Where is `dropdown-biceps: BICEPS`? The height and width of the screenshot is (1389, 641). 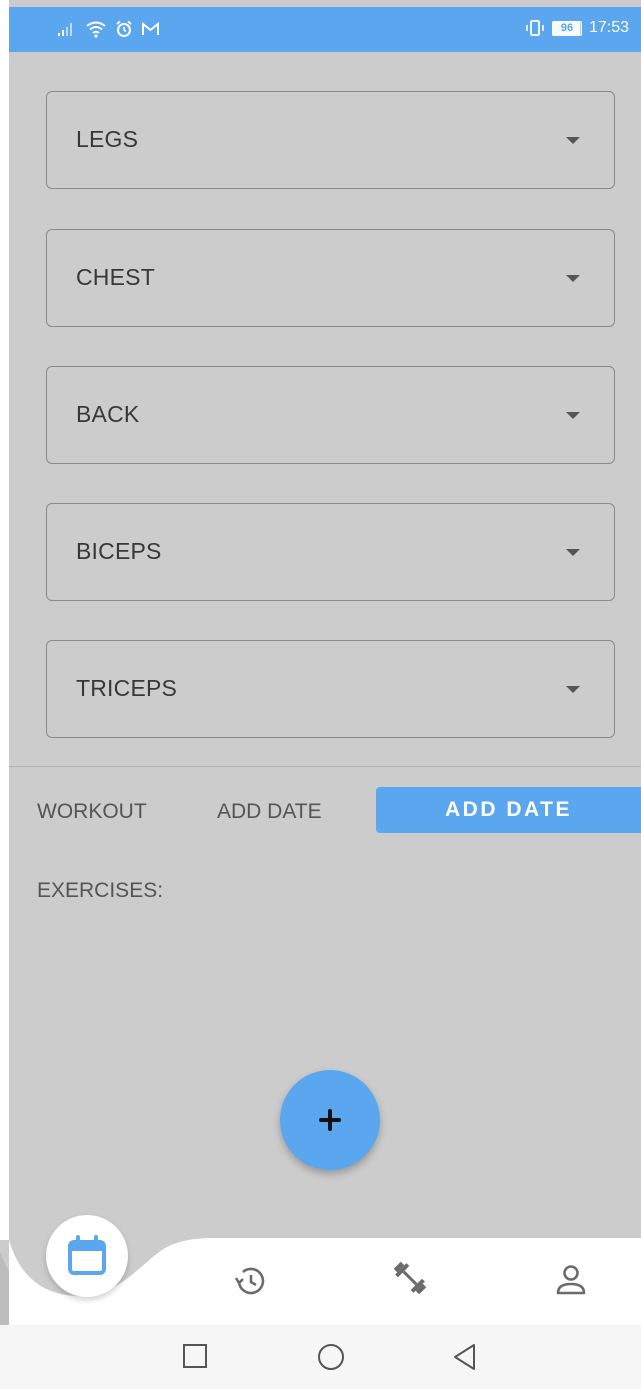 dropdown-biceps: BICEPS is located at coordinates (330, 552).